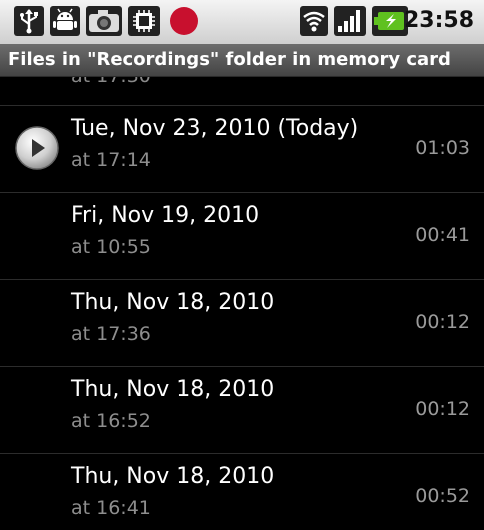 Image resolution: width=484 pixels, height=530 pixels. What do you see at coordinates (111, 421) in the screenshot?
I see `recording-time: at 16:52` at bounding box center [111, 421].